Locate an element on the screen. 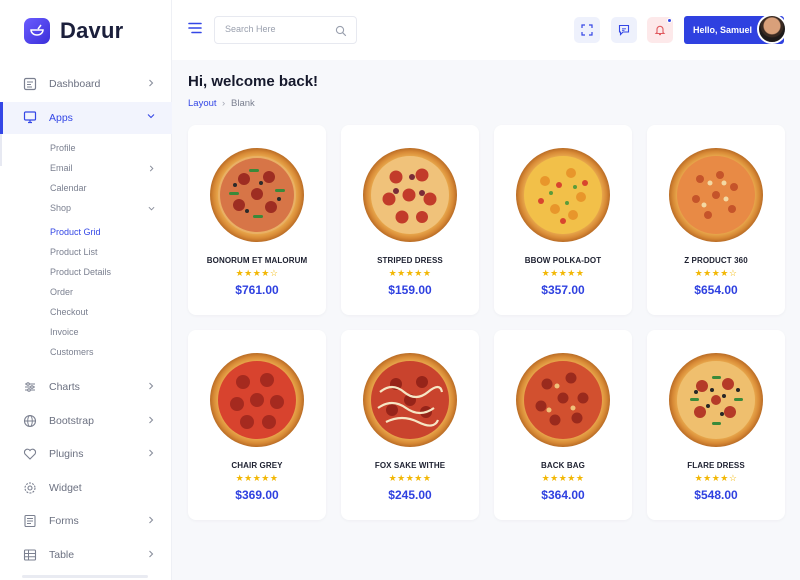  product-name: Z PRODUCT 360 is located at coordinates (716, 260).